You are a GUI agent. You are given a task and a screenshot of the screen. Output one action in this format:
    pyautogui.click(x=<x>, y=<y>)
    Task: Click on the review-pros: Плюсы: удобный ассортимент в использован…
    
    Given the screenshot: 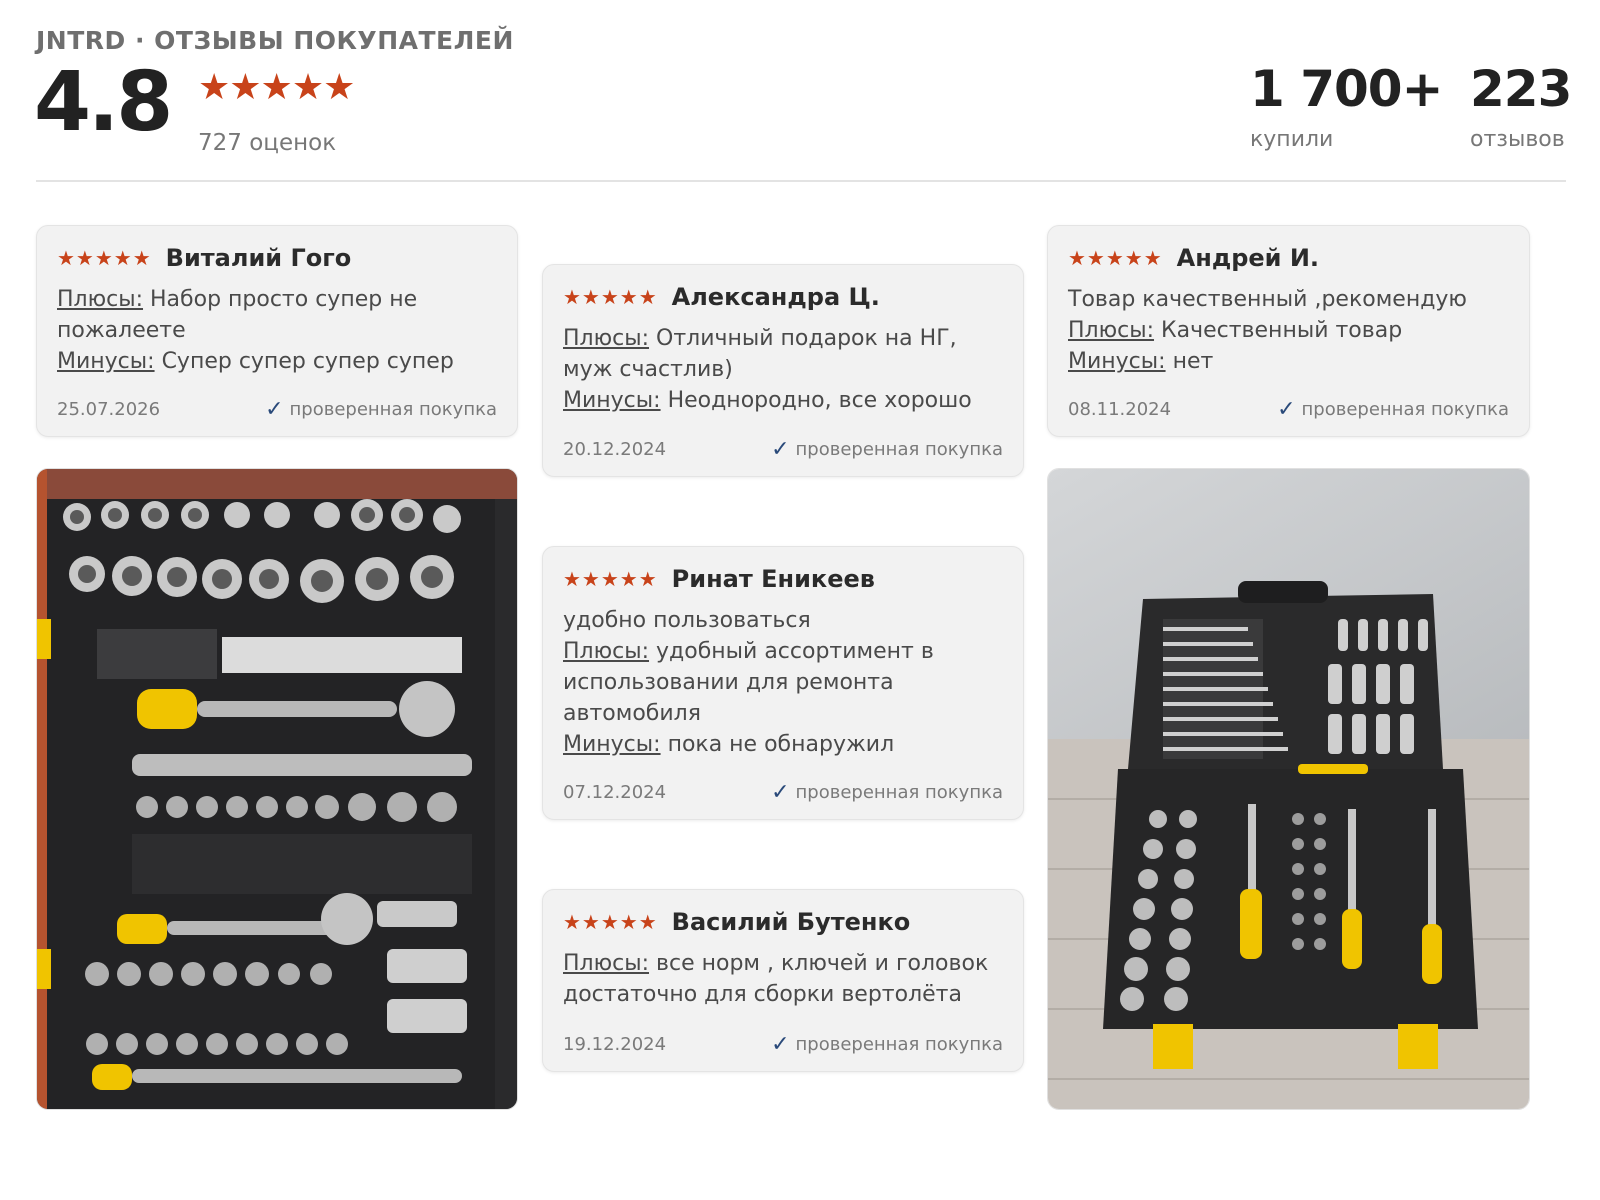 What is the action you would take?
    pyautogui.click(x=748, y=682)
    